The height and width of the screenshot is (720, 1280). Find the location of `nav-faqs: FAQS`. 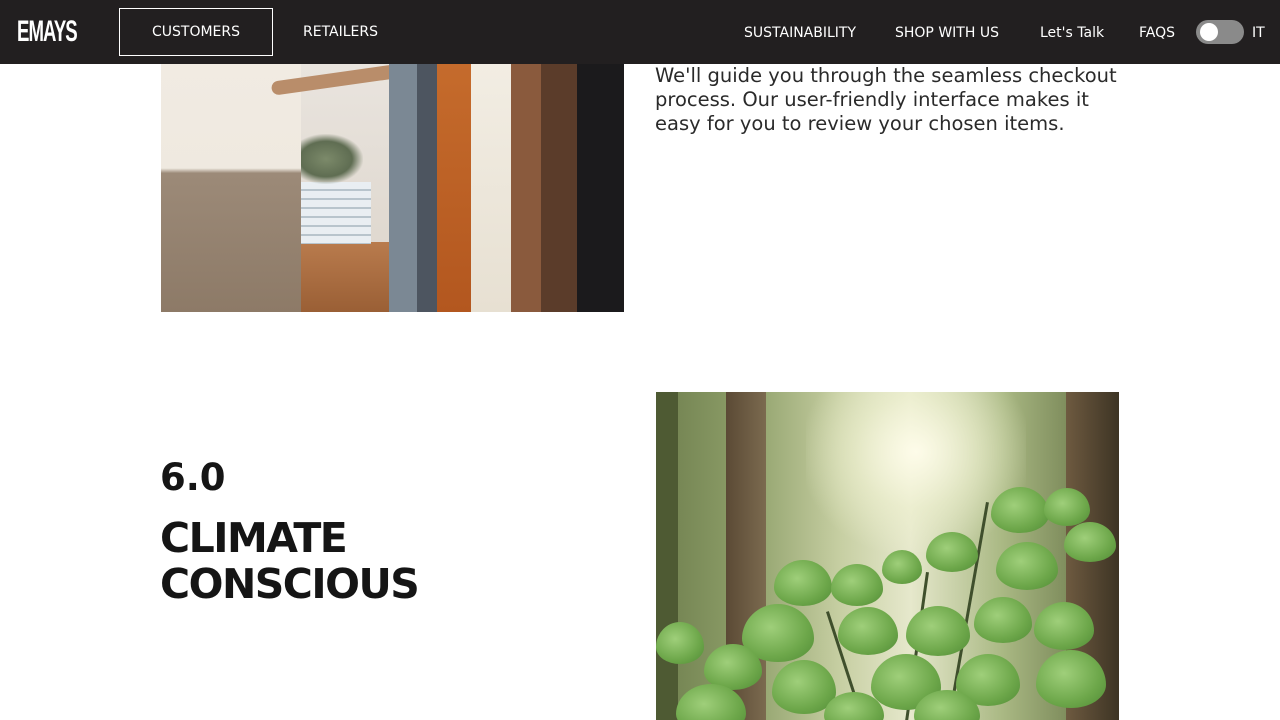

nav-faqs: FAQS is located at coordinates (1157, 33).